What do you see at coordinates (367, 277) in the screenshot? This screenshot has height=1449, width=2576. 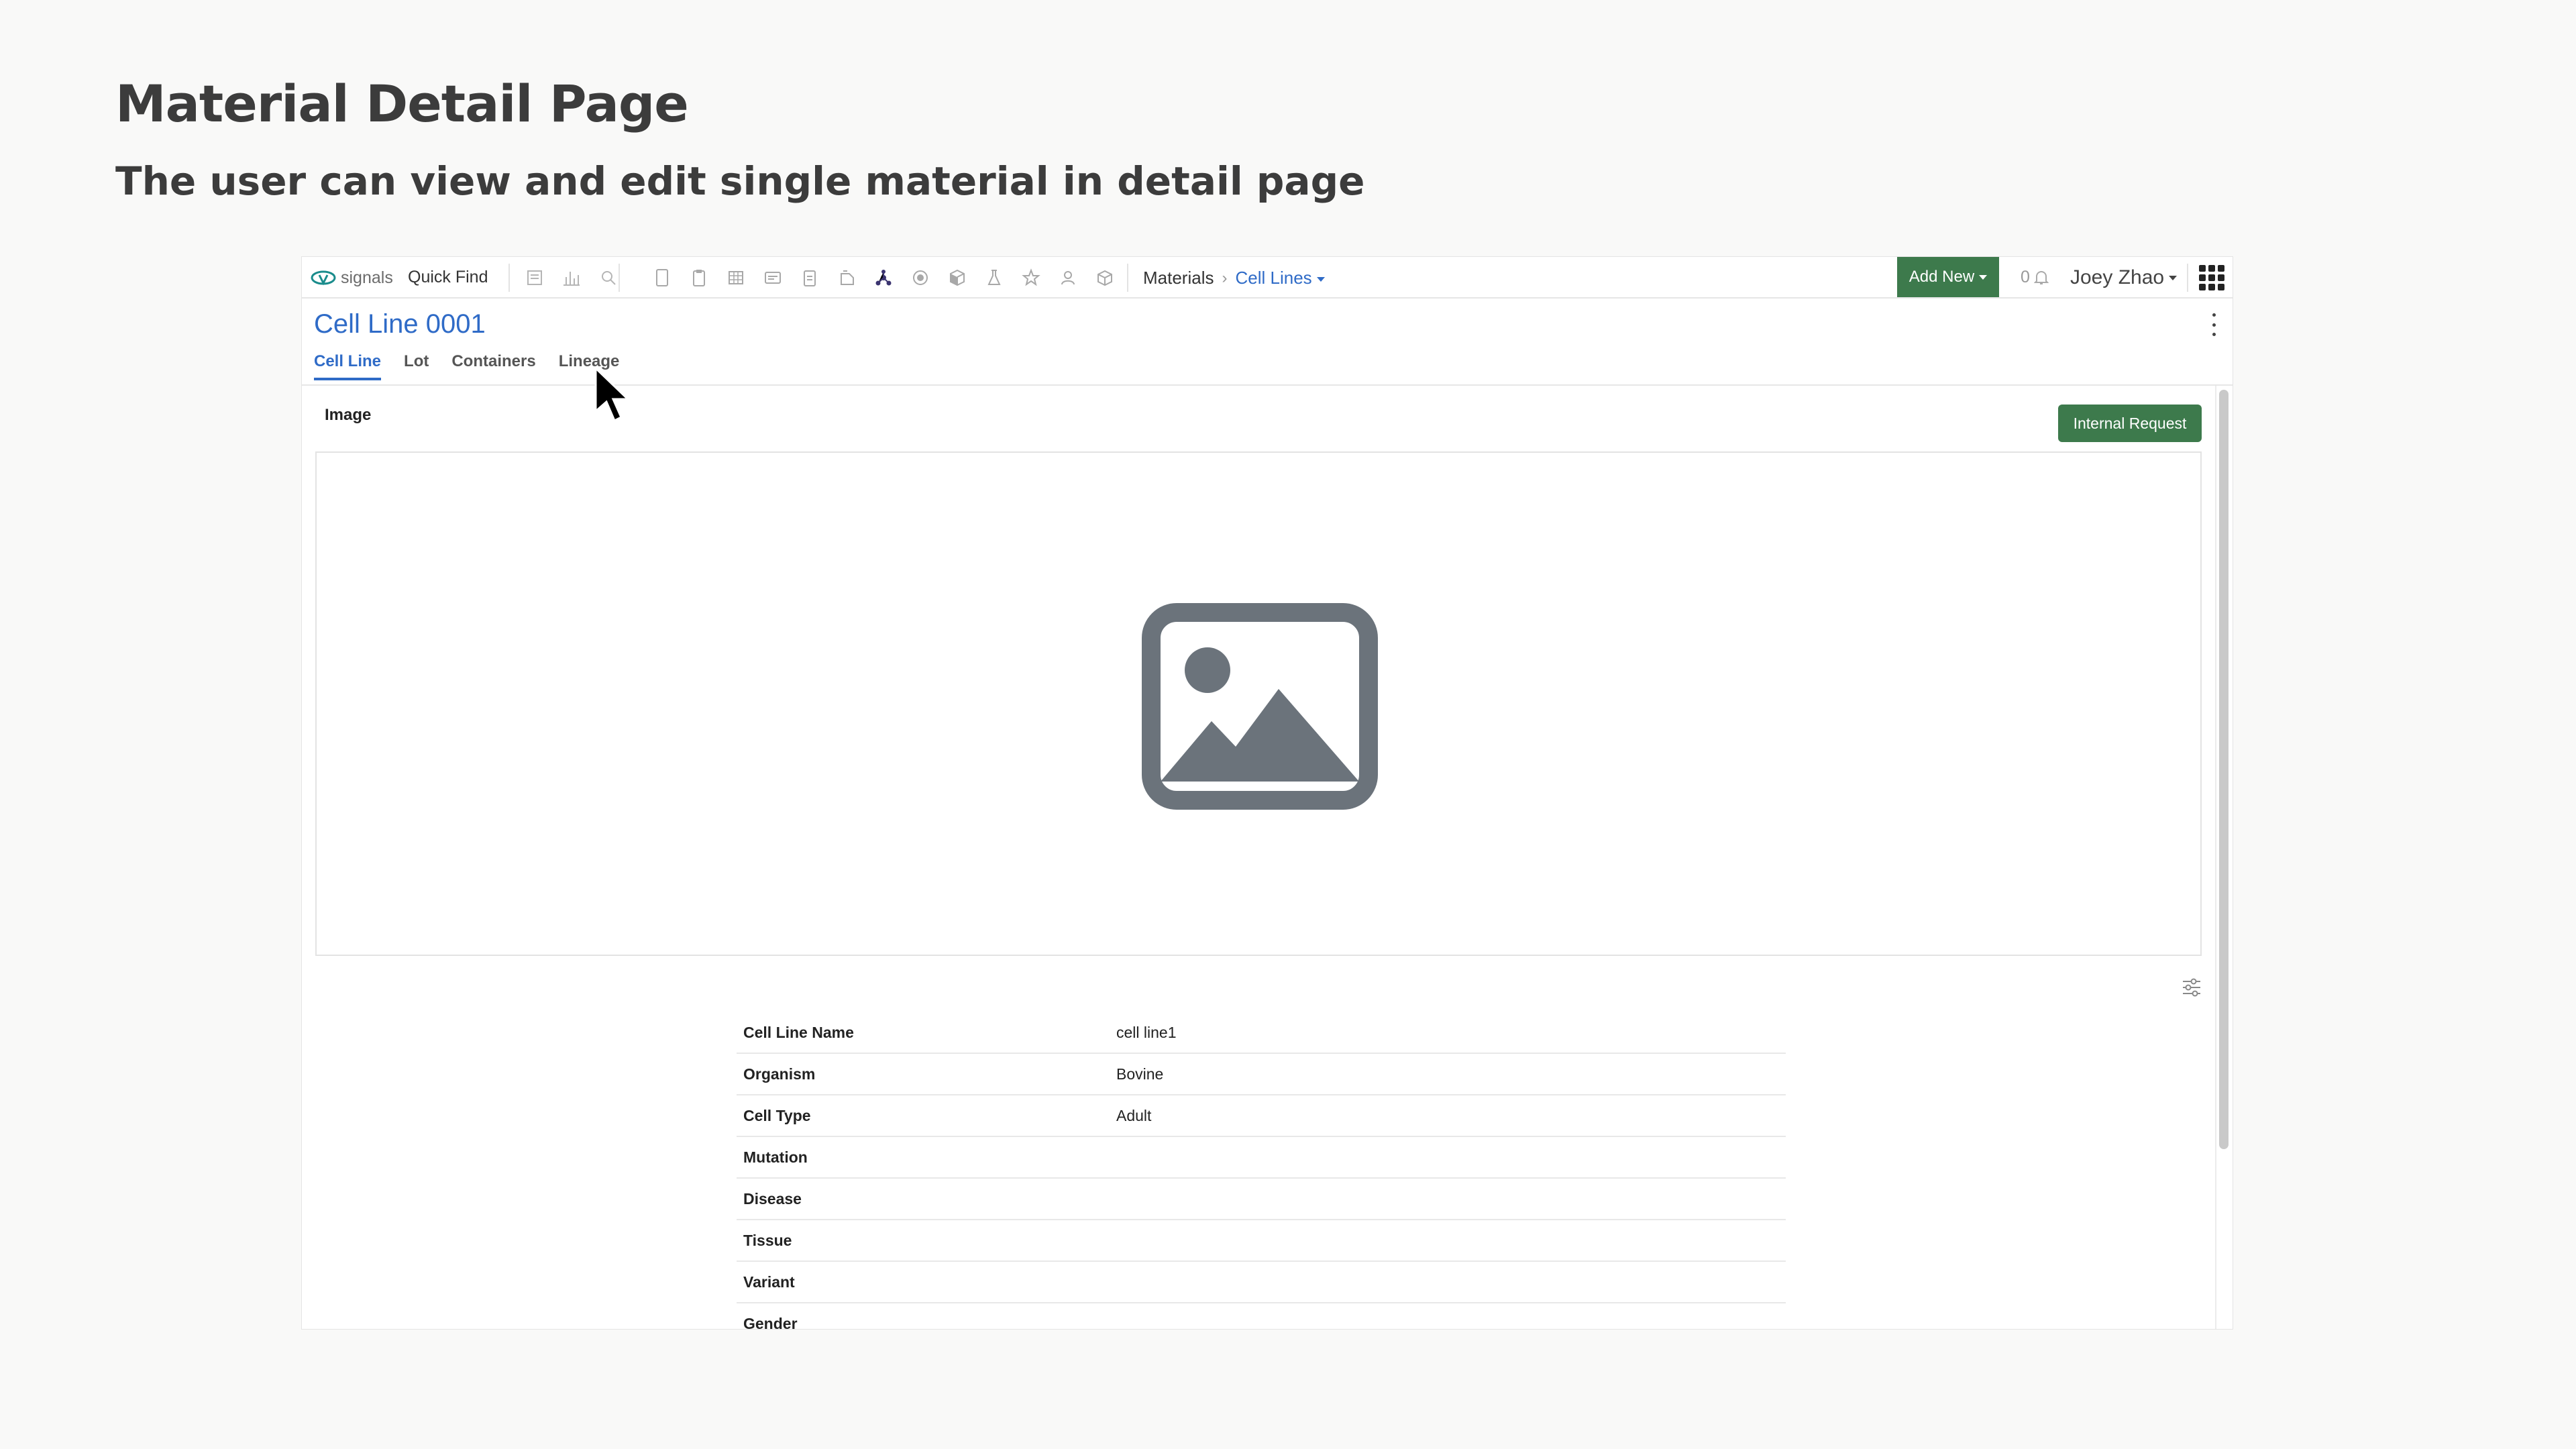 I see `logo-text: signals` at bounding box center [367, 277].